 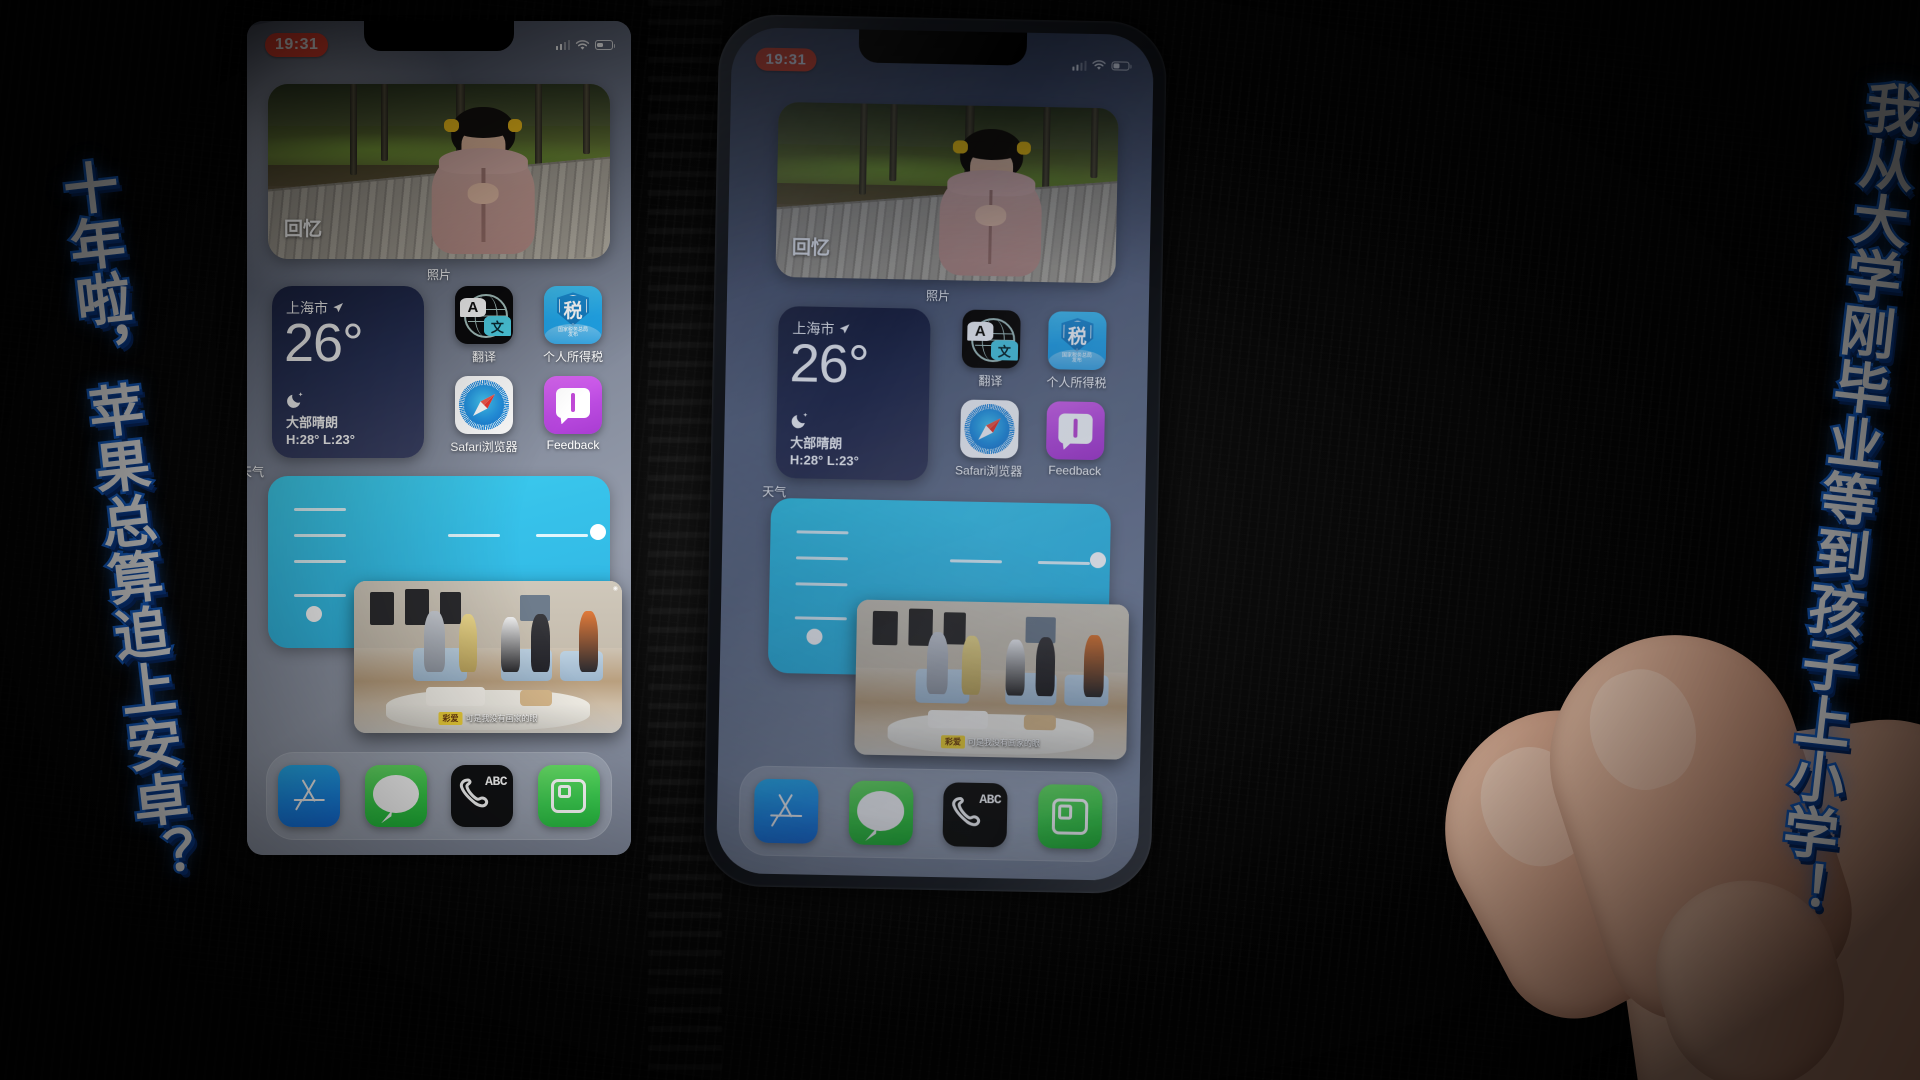 What do you see at coordinates (483, 357) in the screenshot?
I see `app-label-translate: 翻译` at bounding box center [483, 357].